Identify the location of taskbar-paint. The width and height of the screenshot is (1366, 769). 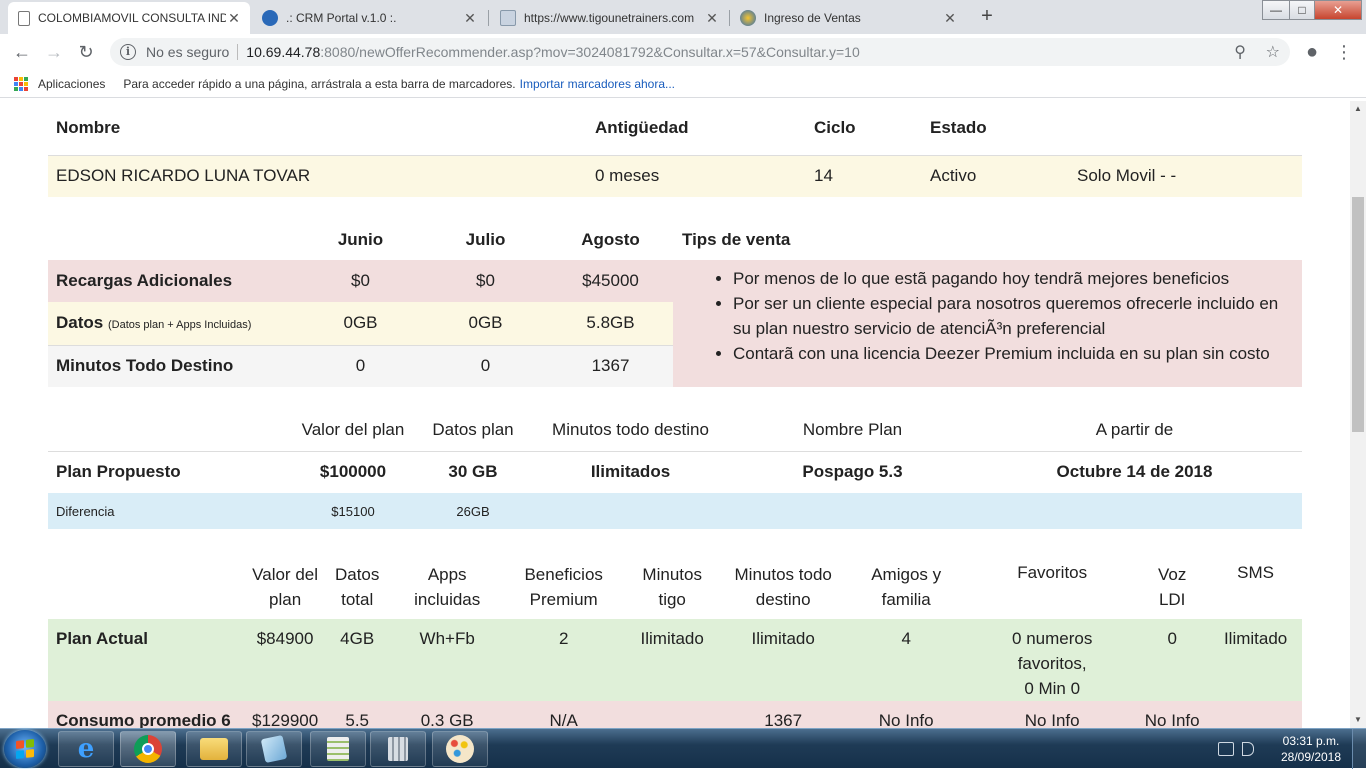
(460, 749).